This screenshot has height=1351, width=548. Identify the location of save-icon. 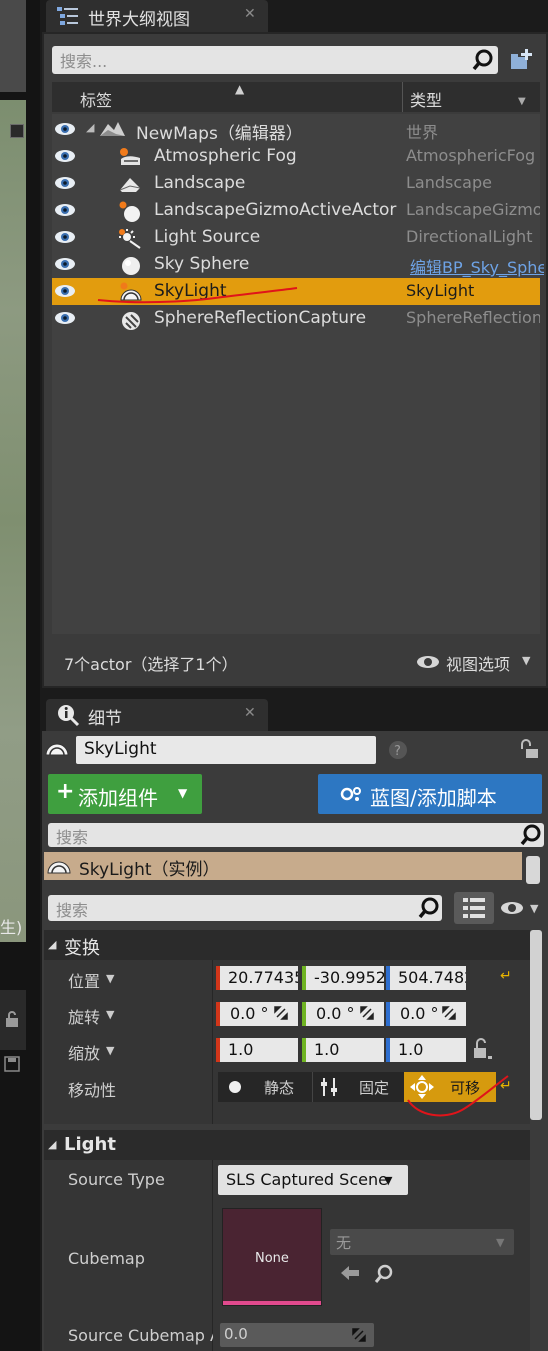
(12, 1064).